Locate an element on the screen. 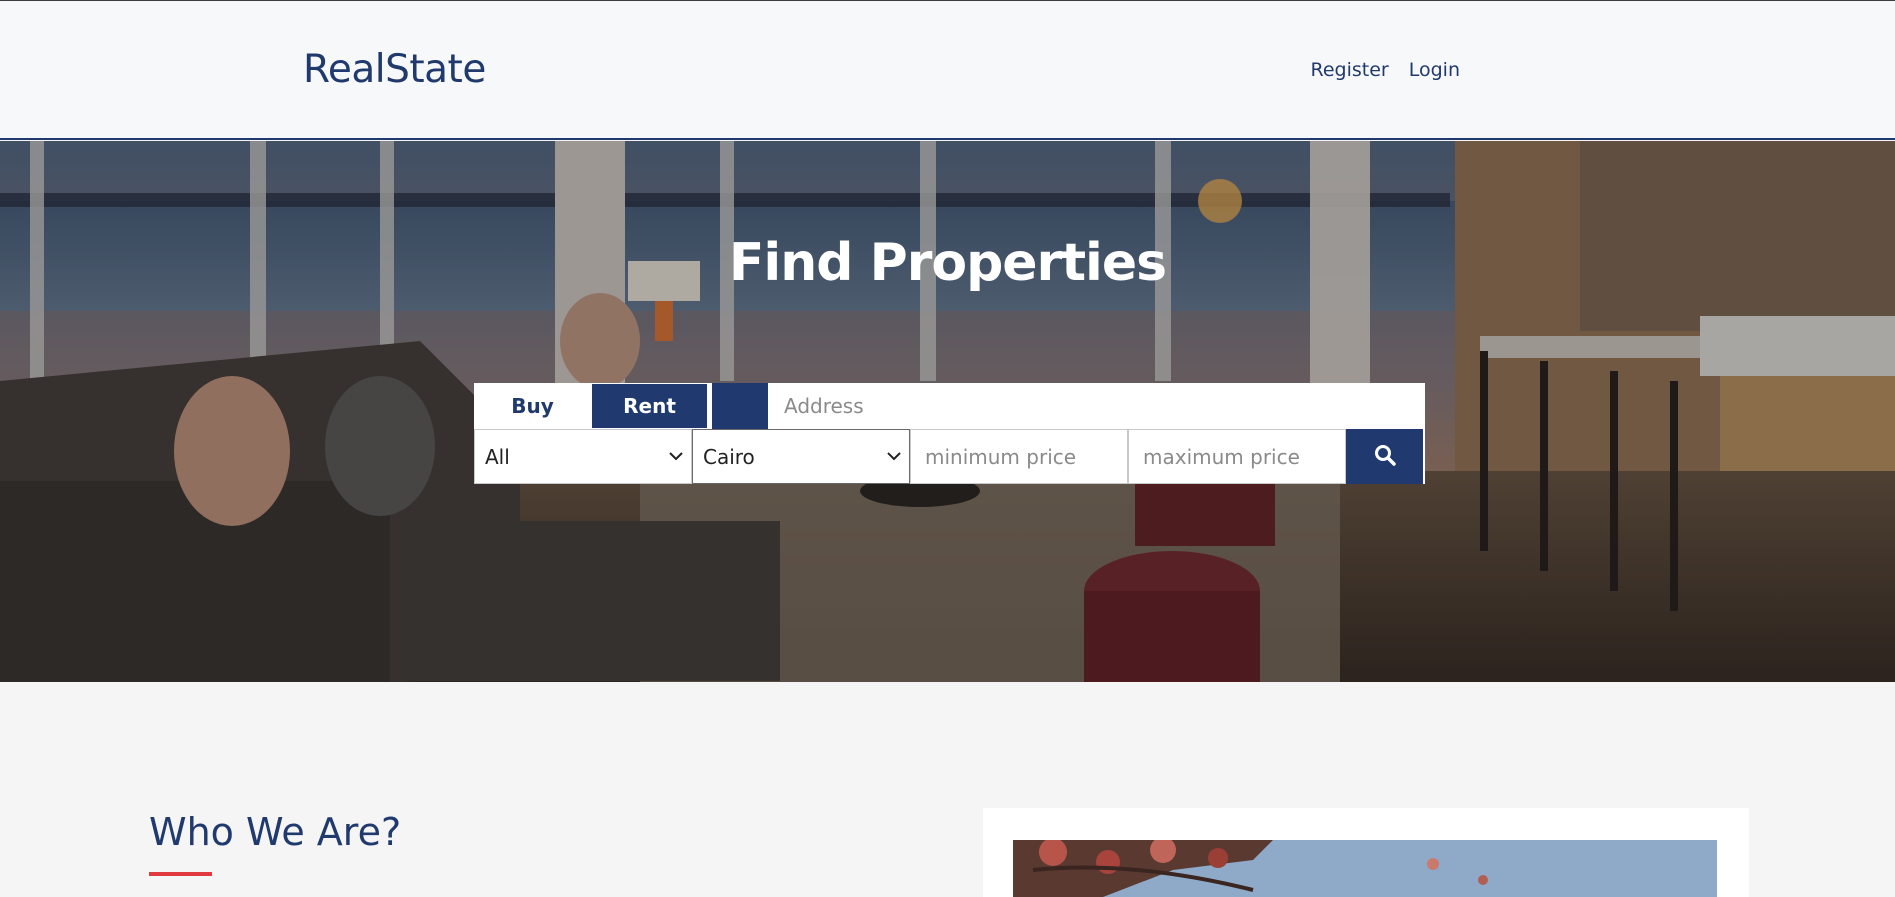 This screenshot has height=897, width=1895. property-type-value: All is located at coordinates (497, 456).